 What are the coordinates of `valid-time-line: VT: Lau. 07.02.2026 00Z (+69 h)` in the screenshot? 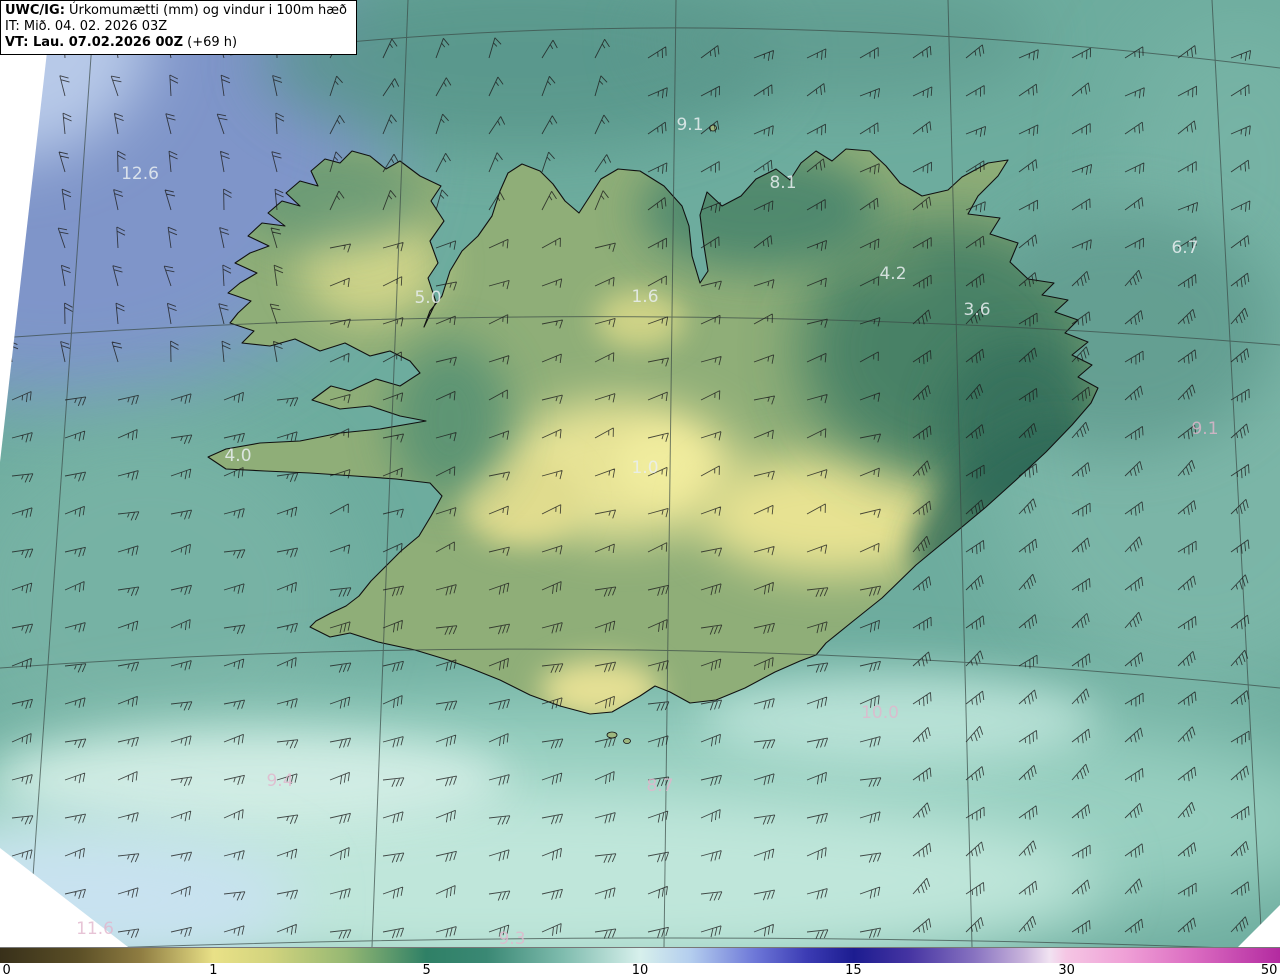 It's located at (176, 43).